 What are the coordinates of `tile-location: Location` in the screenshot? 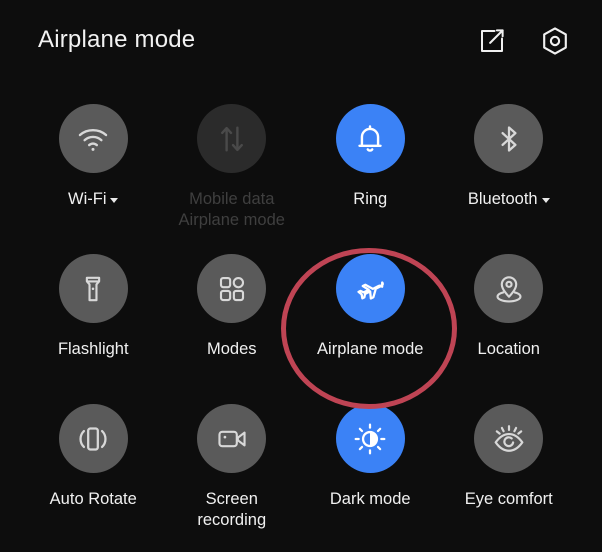 It's located at (509, 321).